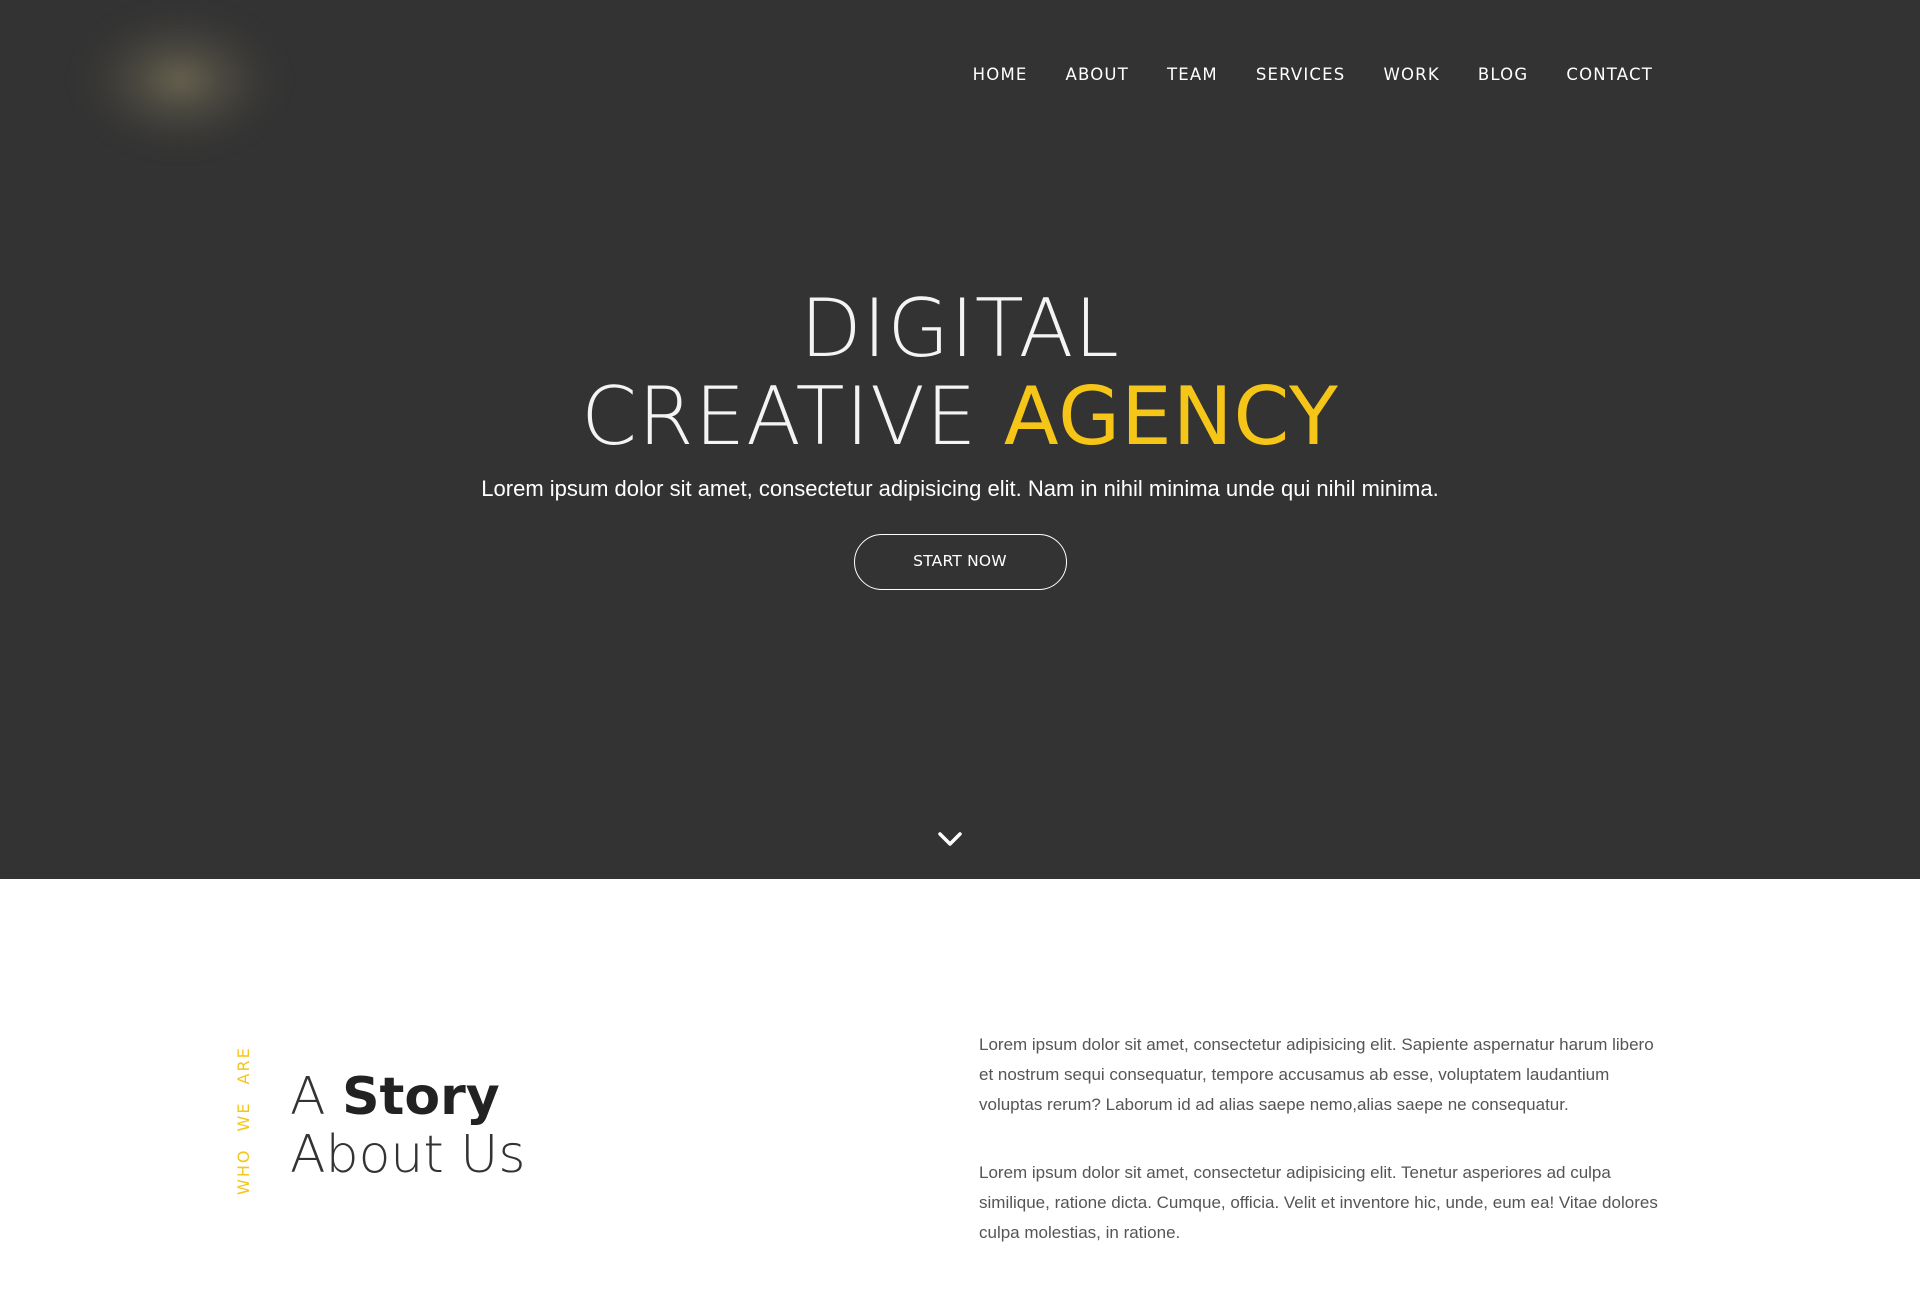 The width and height of the screenshot is (1920, 1291). I want to click on nav-item-services: SERVICES, so click(1301, 75).